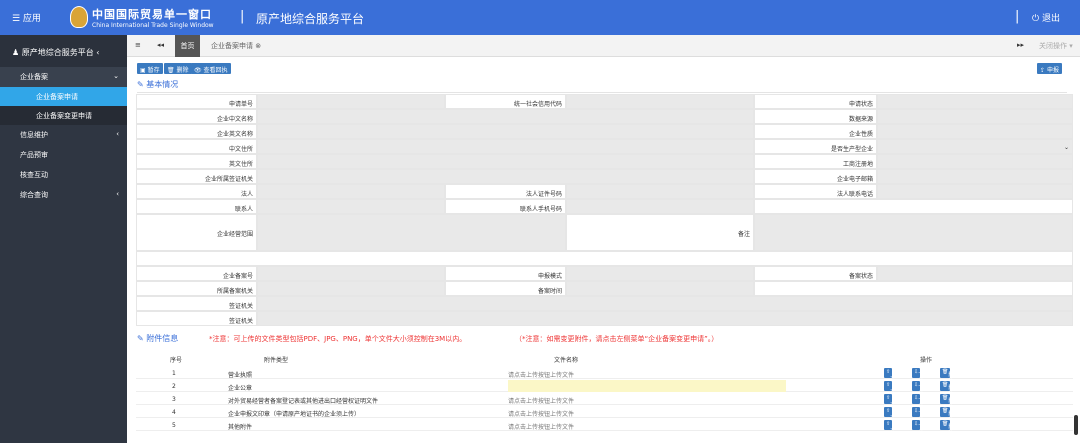  I want to click on record-agency-field, so click(351, 288).